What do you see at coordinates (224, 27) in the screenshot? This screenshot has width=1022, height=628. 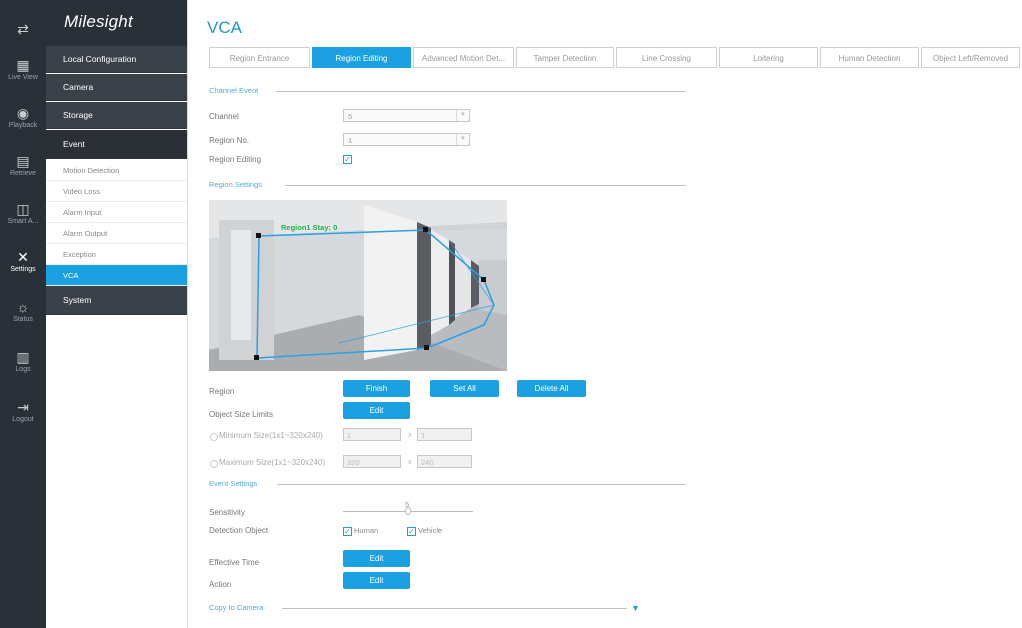 I see `page-title: VCA` at bounding box center [224, 27].